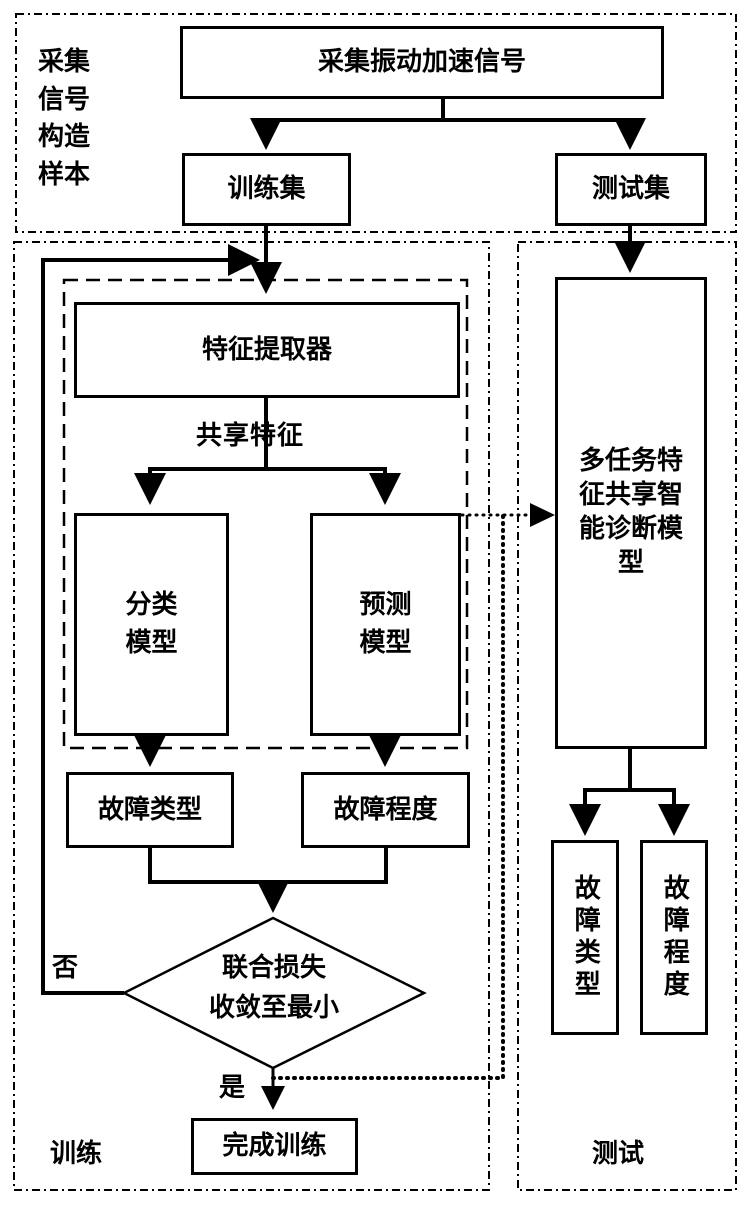  I want to click on classification-model-node: 分类模型, so click(151, 624).